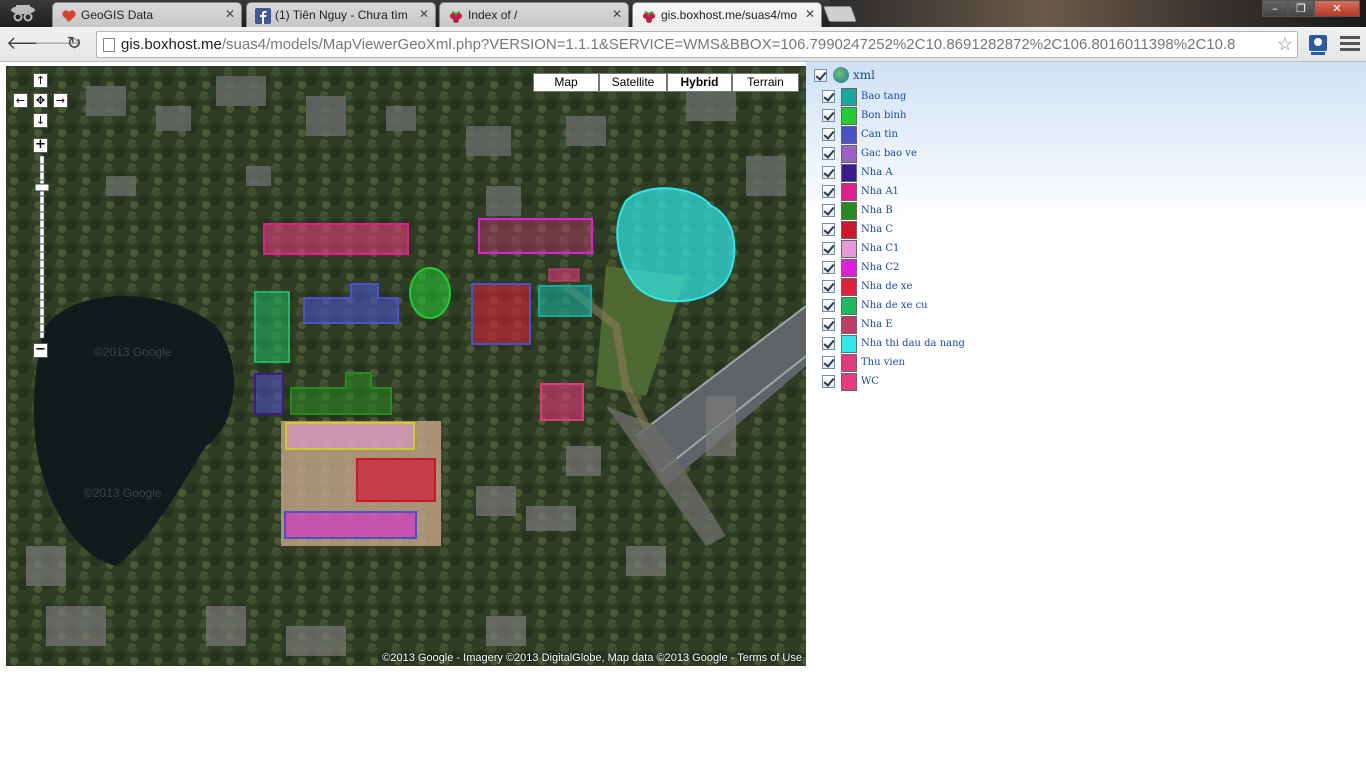 Image resolution: width=1366 pixels, height=768 pixels. I want to click on globe-icon, so click(841, 75).